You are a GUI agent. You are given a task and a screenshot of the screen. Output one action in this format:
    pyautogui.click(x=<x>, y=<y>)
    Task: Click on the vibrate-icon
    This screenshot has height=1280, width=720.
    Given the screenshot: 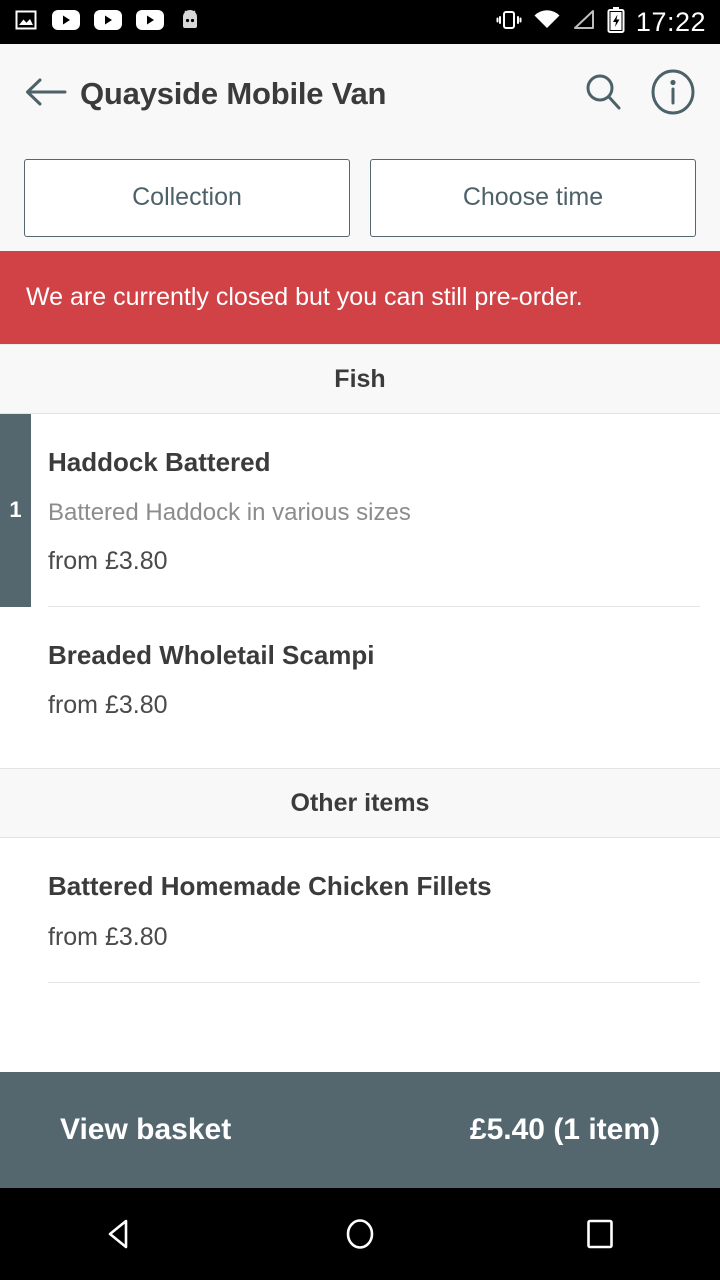 What is the action you would take?
    pyautogui.click(x=509, y=22)
    